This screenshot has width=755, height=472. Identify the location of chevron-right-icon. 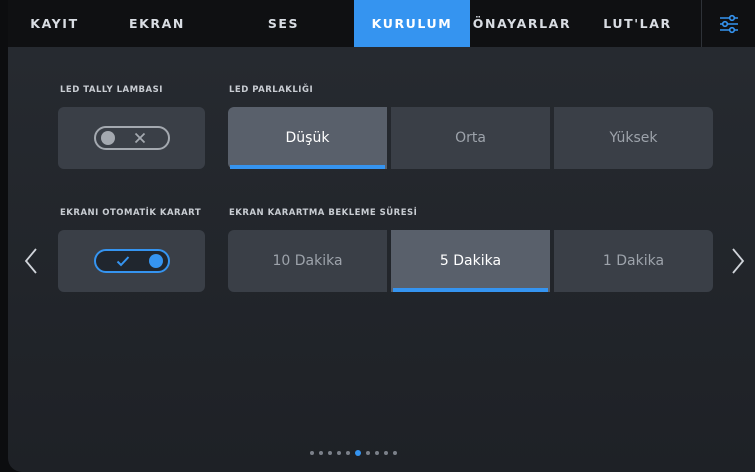
(738, 263).